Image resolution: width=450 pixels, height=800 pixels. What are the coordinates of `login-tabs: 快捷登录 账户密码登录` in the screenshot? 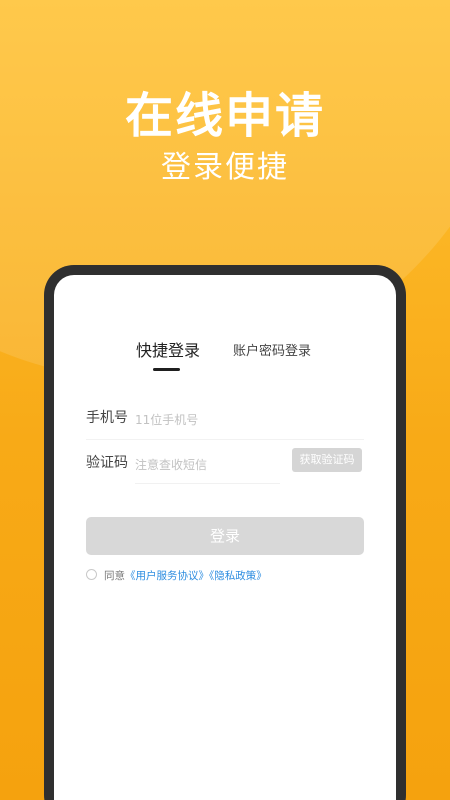 It's located at (225, 358).